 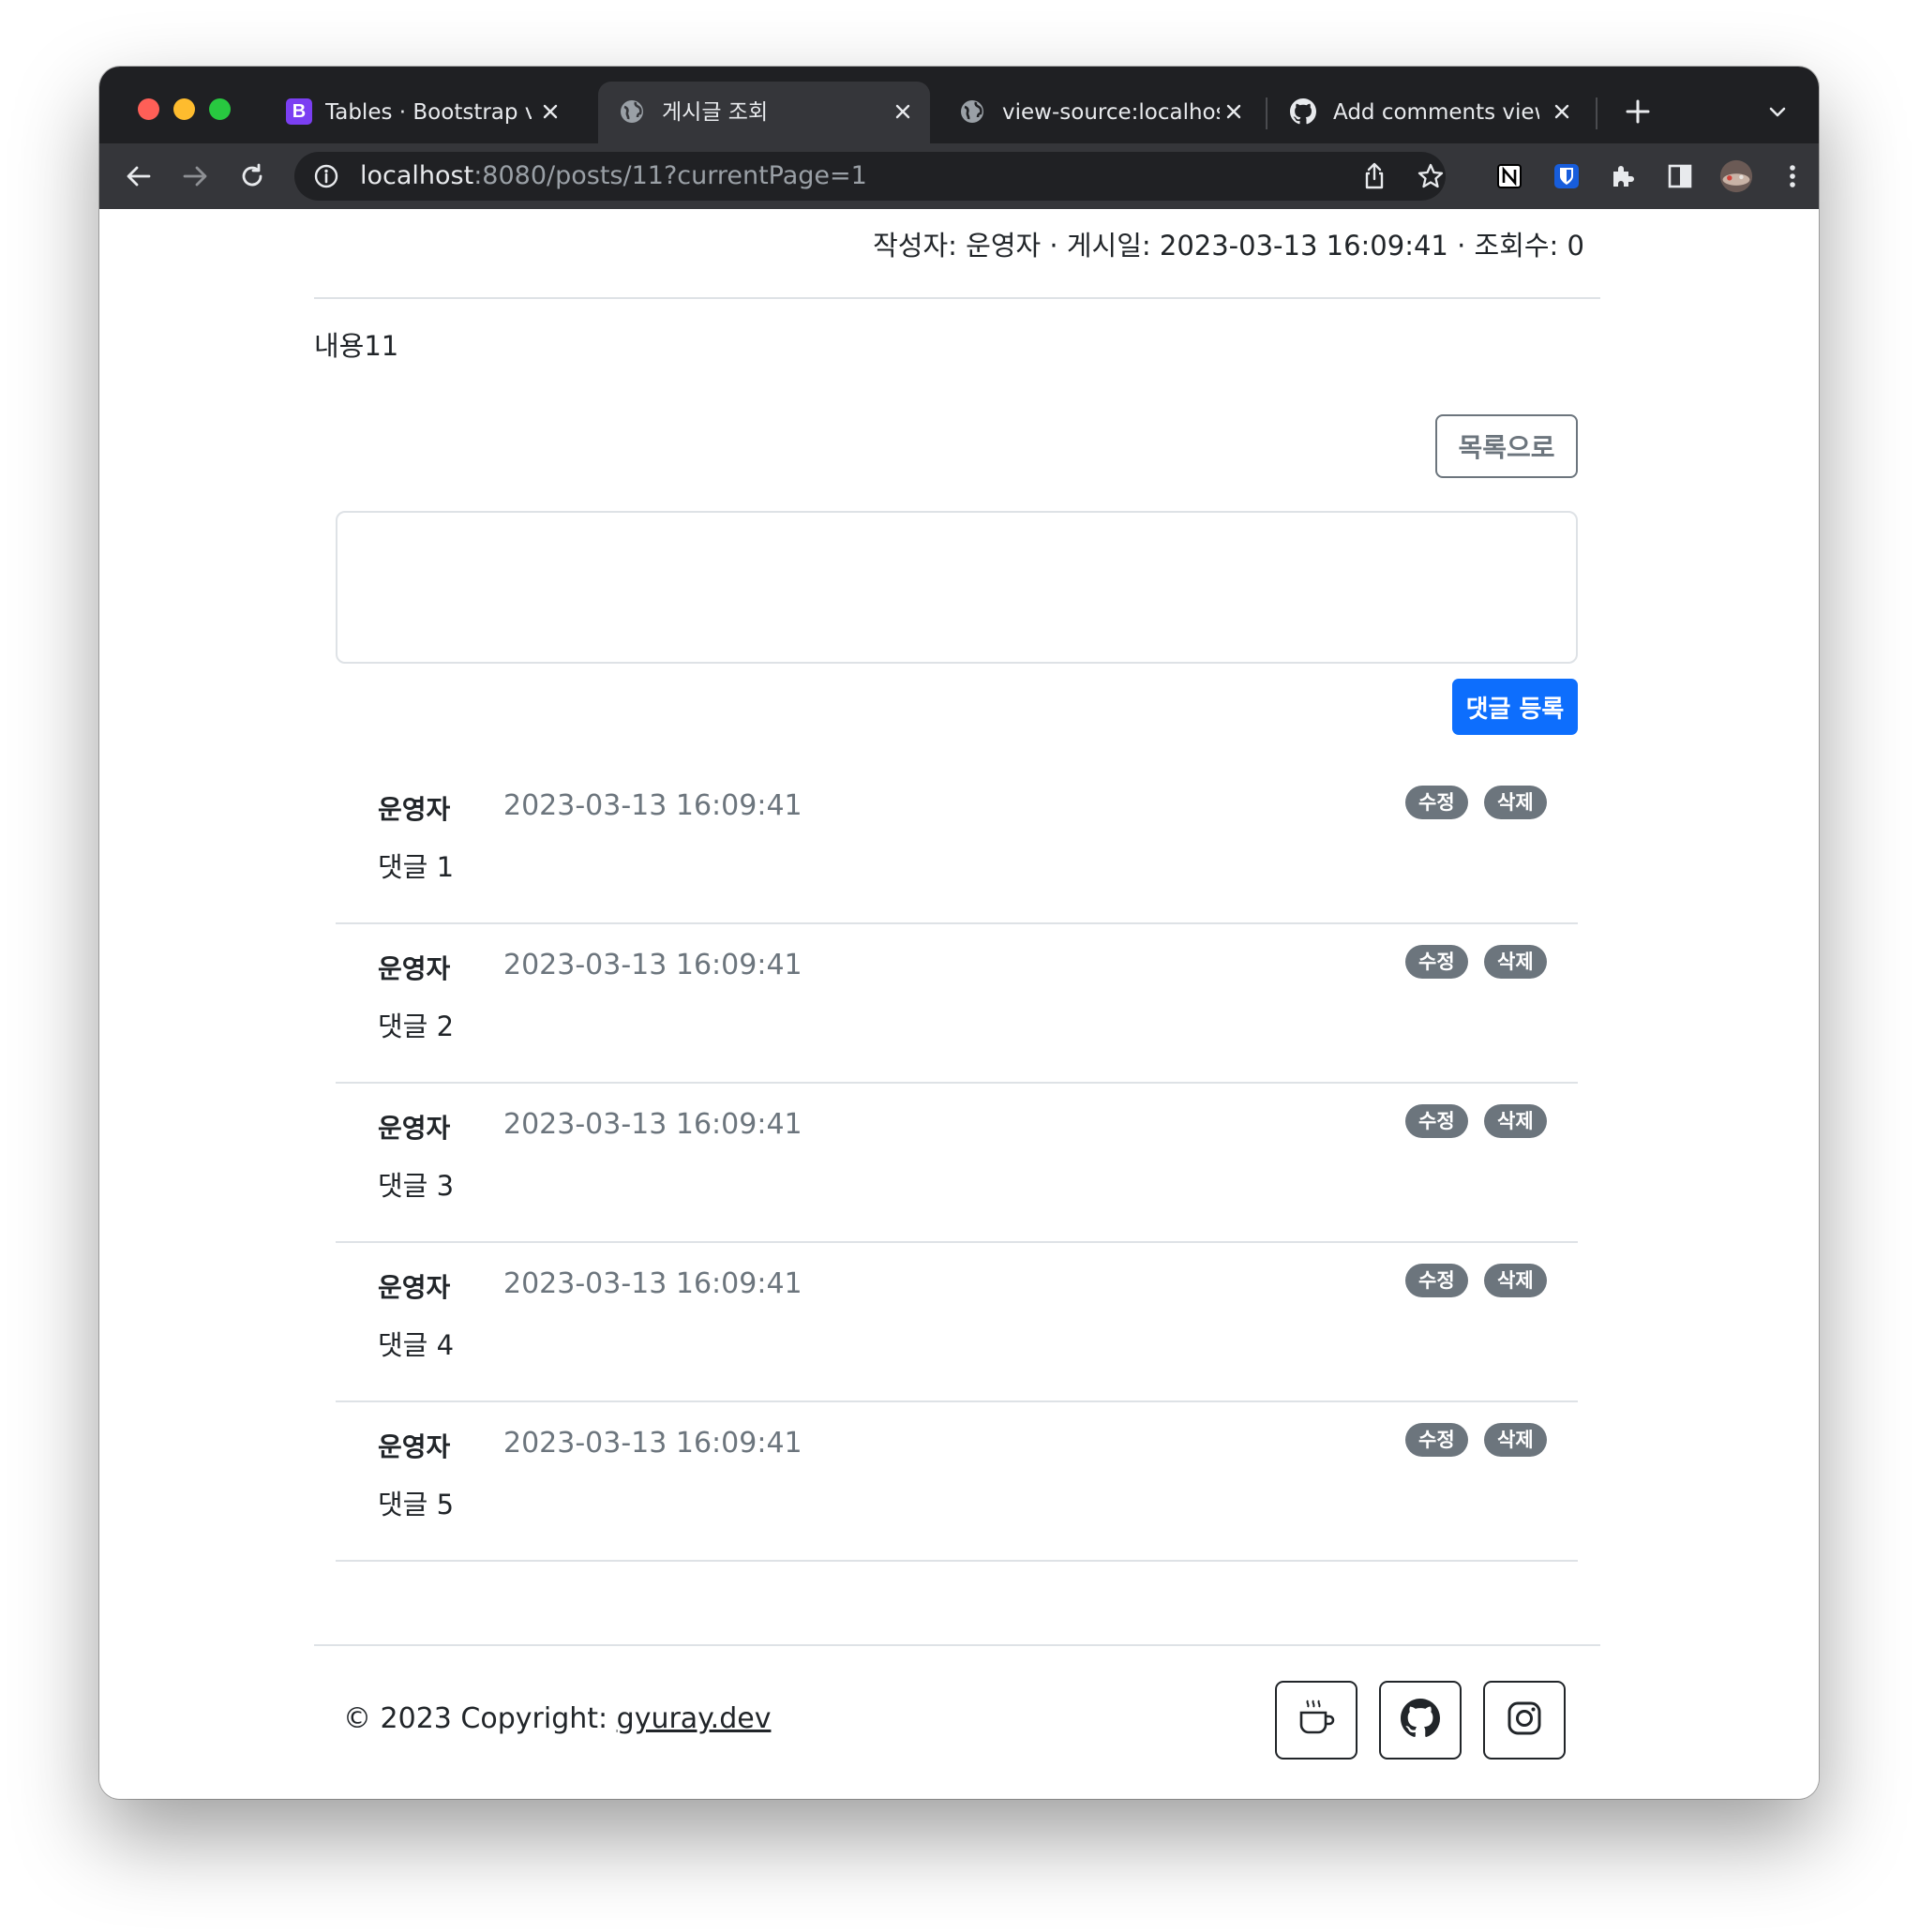 What do you see at coordinates (1597, 113) in the screenshot?
I see `tab-separator` at bounding box center [1597, 113].